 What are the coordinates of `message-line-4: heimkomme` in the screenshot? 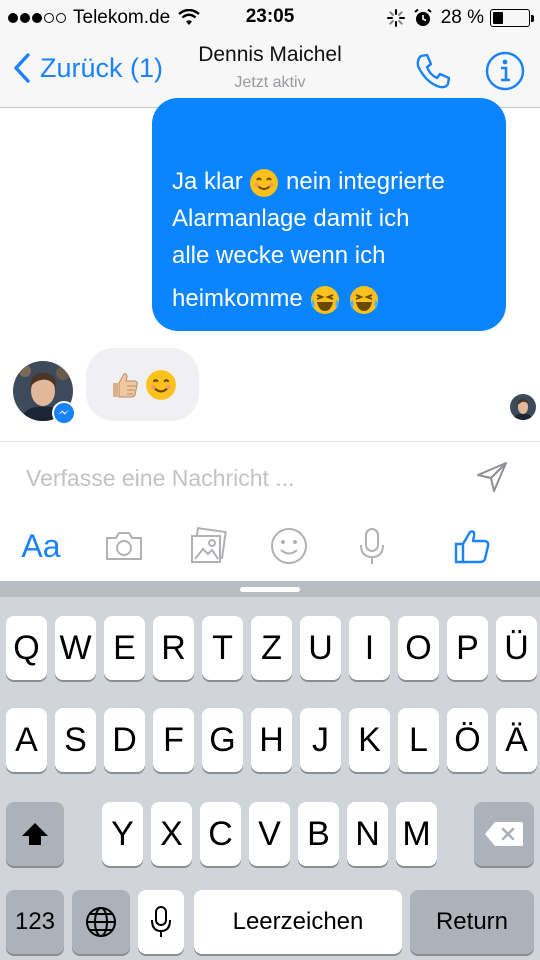 It's located at (329, 298).